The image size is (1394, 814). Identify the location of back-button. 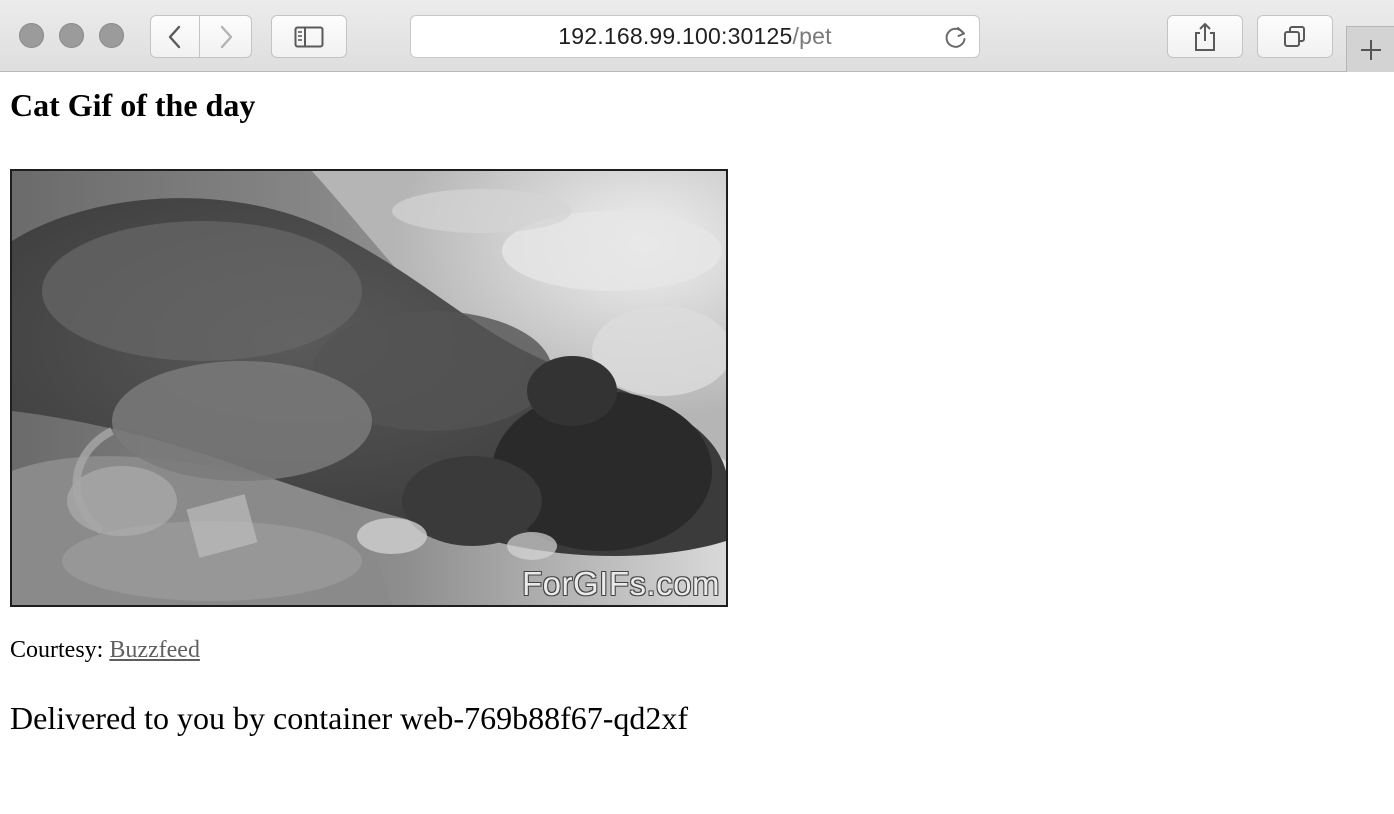
(175, 36).